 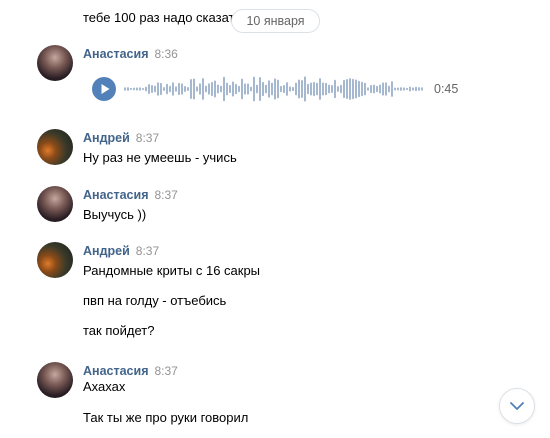 I want to click on voice-duration: 0:45, so click(x=446, y=89).